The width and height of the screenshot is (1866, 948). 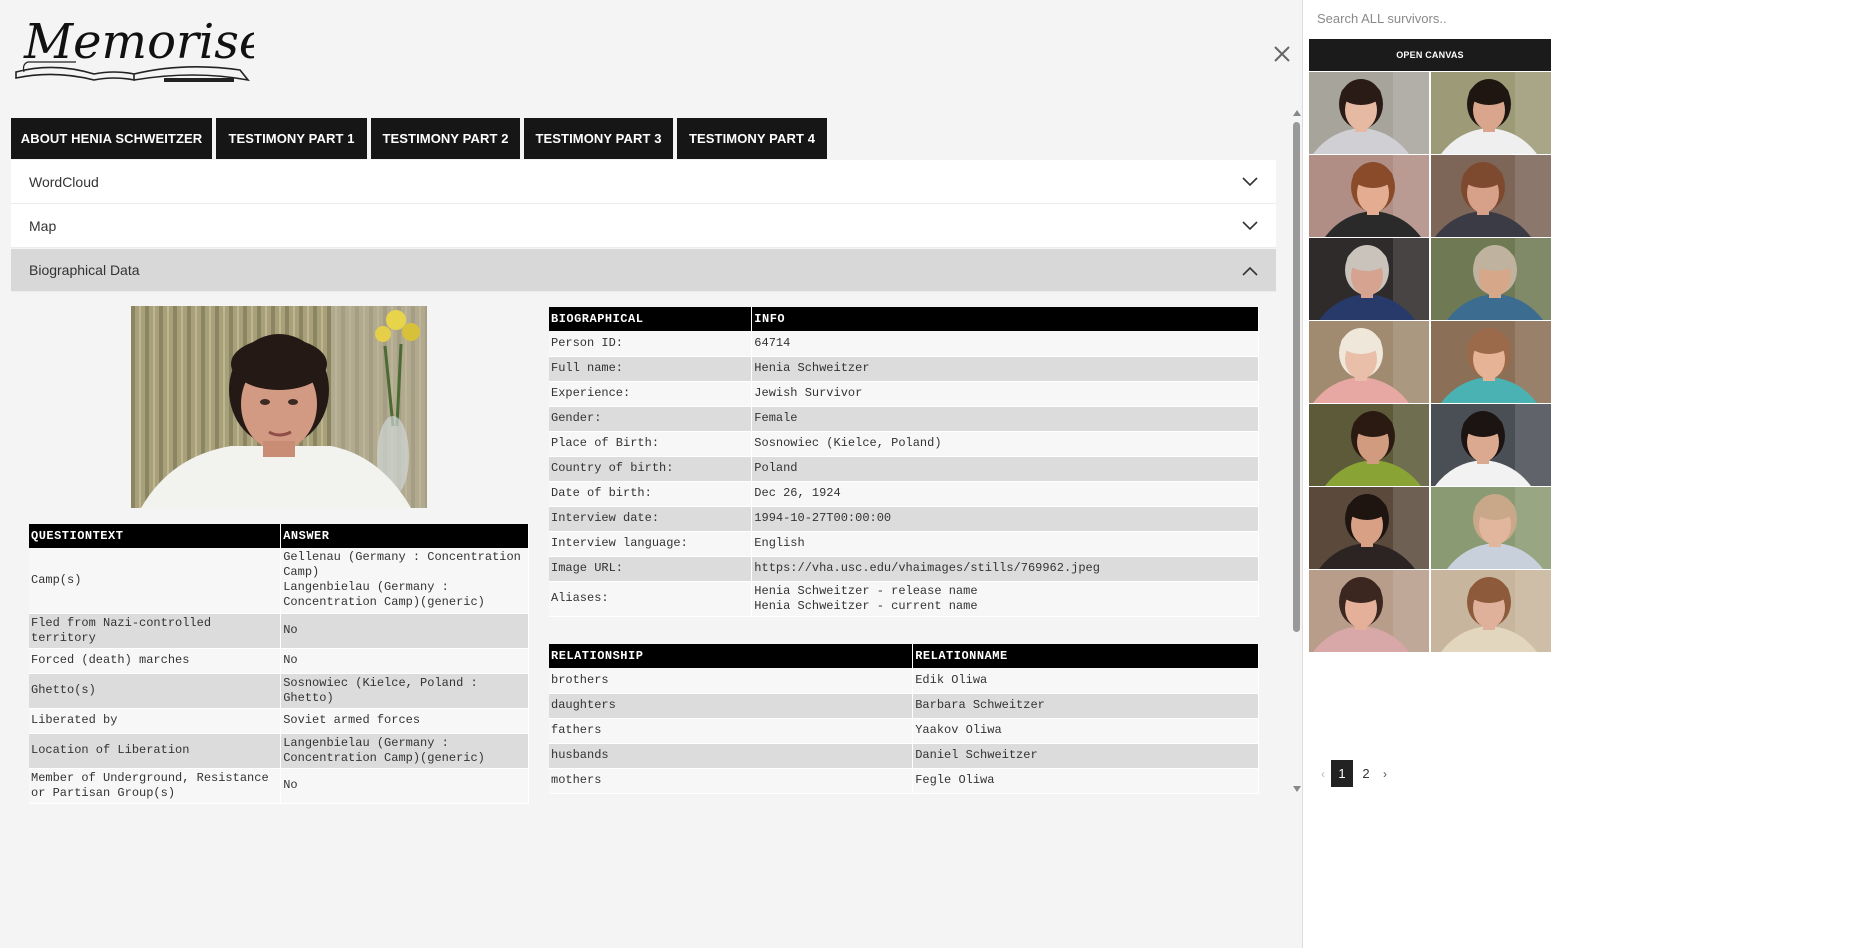 What do you see at coordinates (651, 419) in the screenshot?
I see `bio-label: Gender:` at bounding box center [651, 419].